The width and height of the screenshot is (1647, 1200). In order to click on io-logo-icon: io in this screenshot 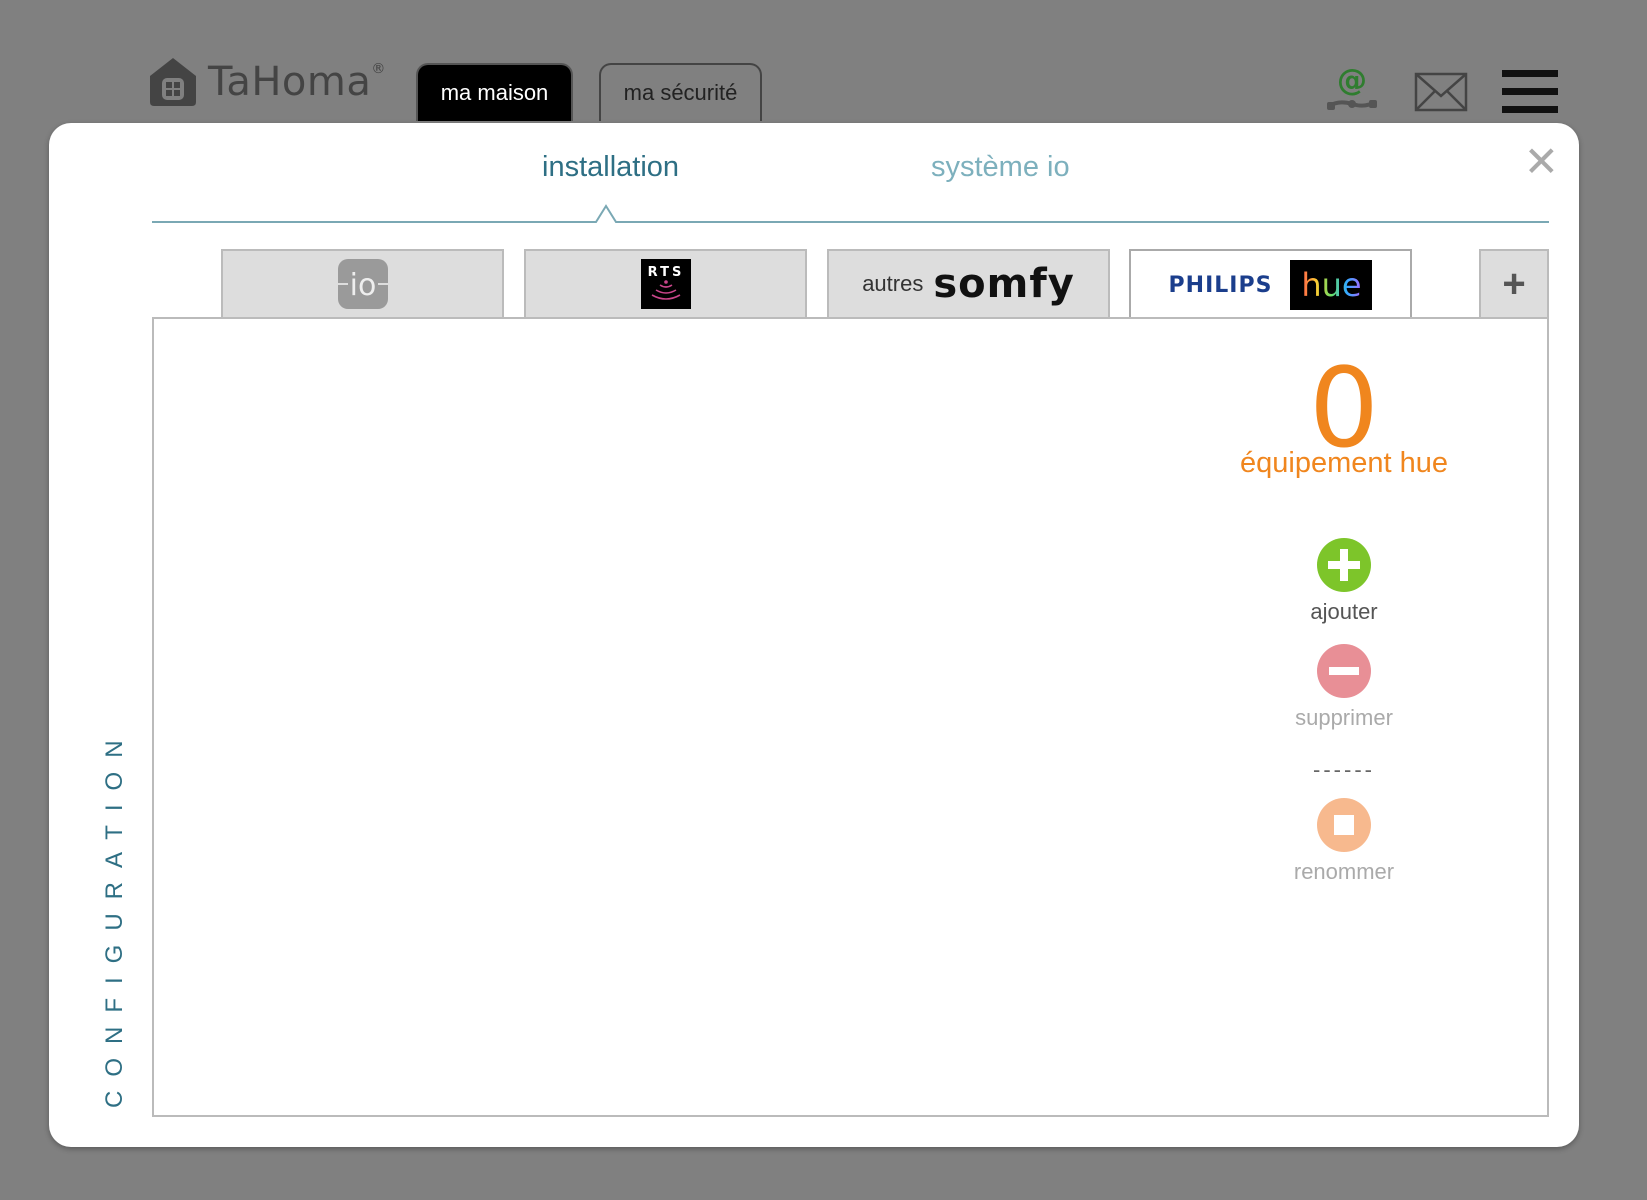, I will do `click(362, 284)`.